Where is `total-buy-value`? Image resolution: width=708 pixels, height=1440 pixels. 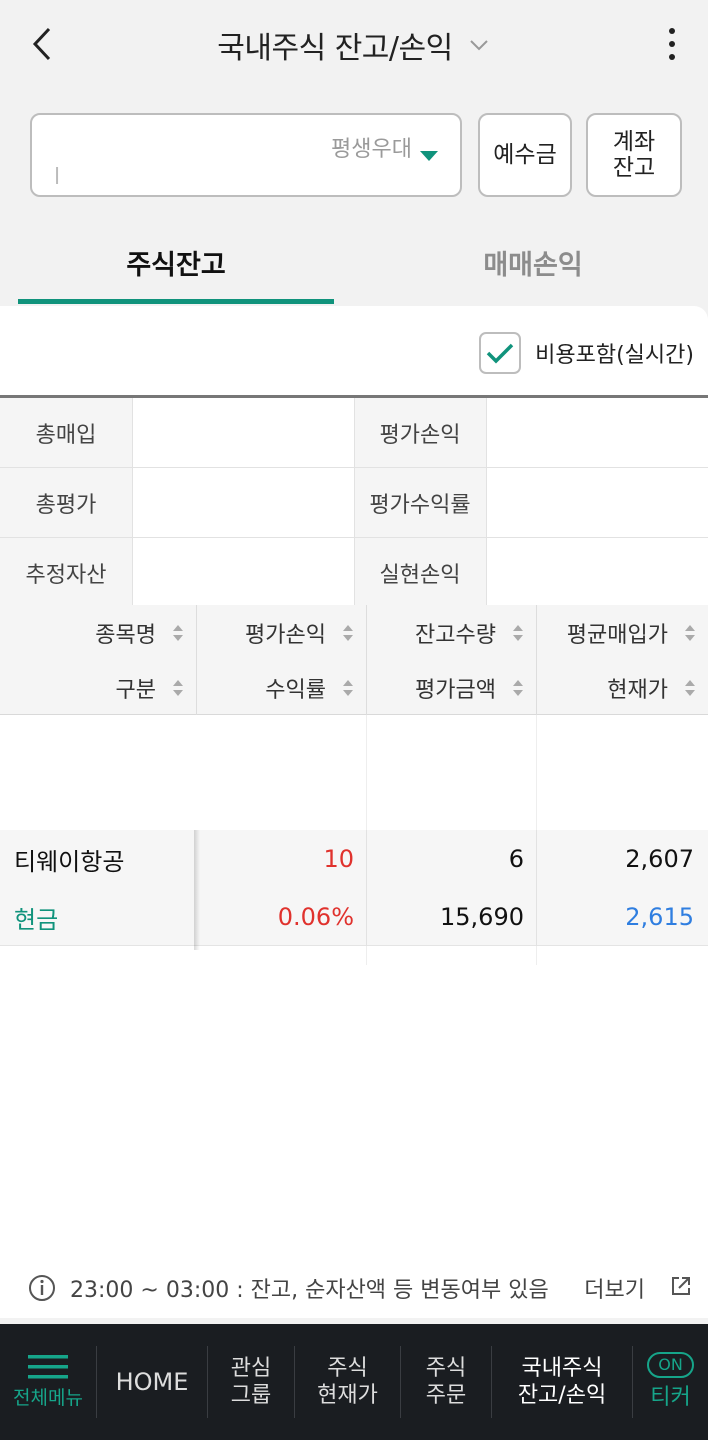 total-buy-value is located at coordinates (243, 433).